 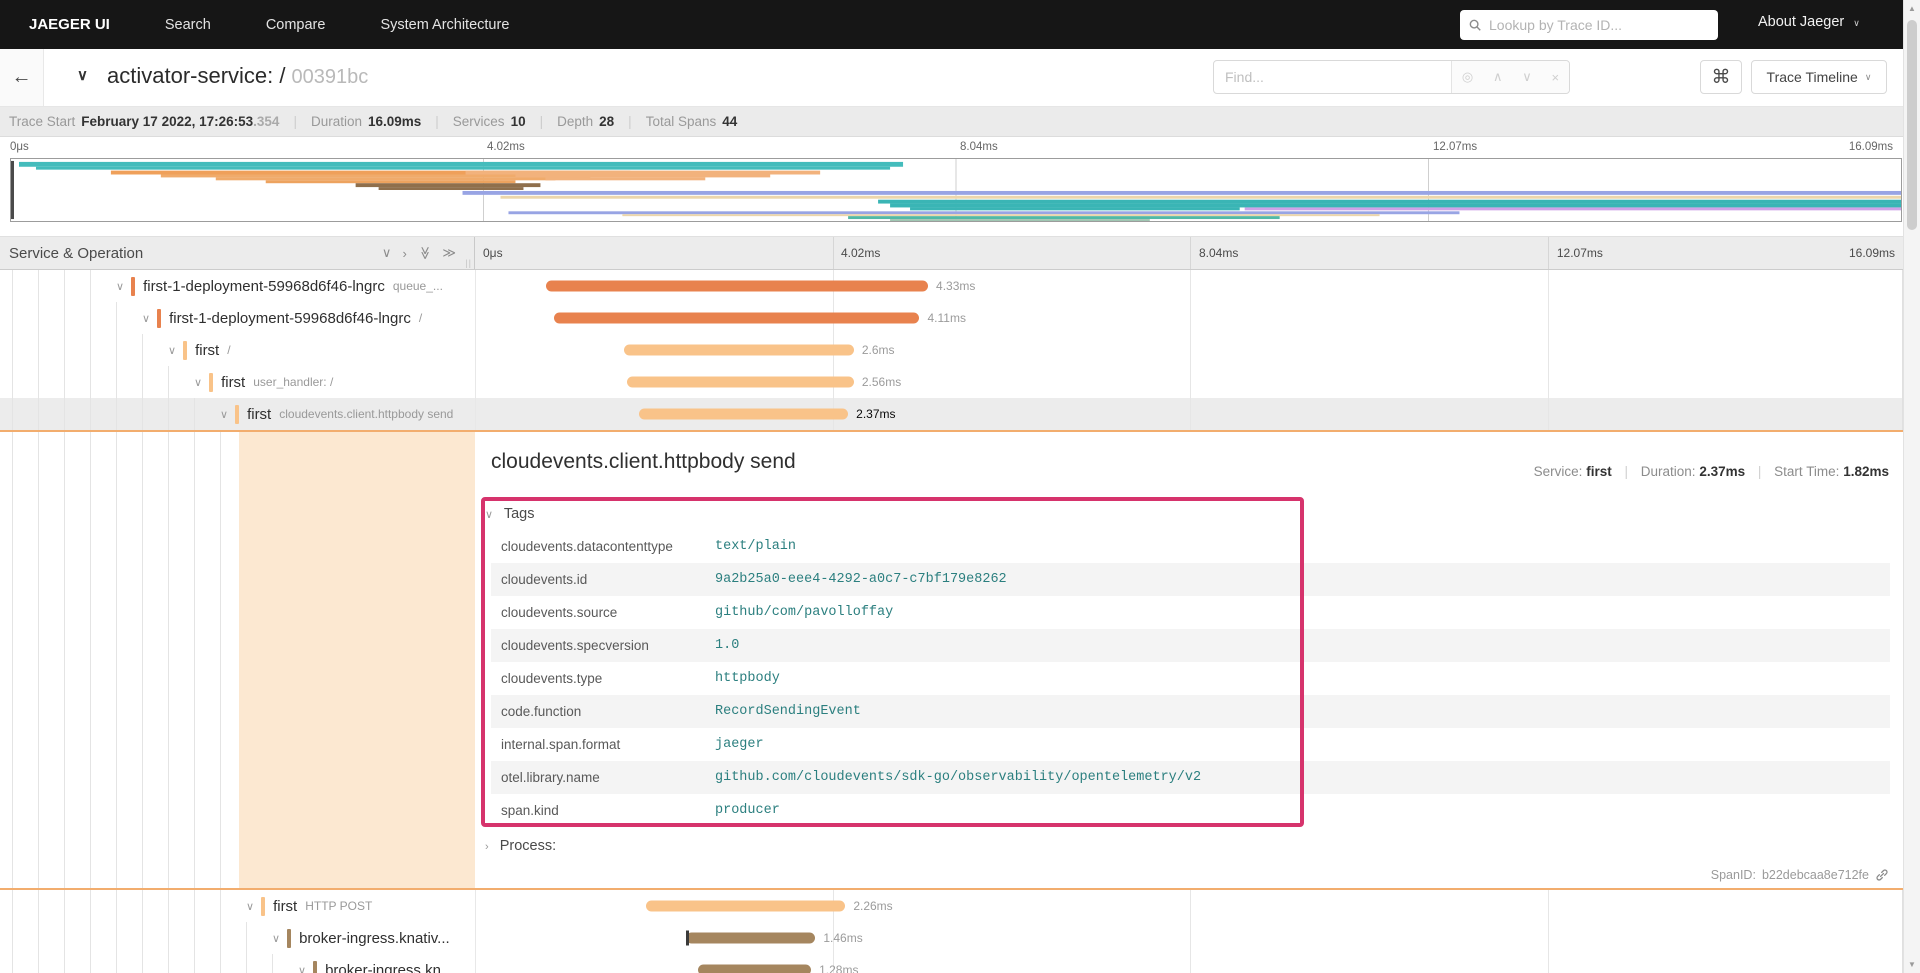 I want to click on minimap-tick: 12.07ms, so click(x=1455, y=147).